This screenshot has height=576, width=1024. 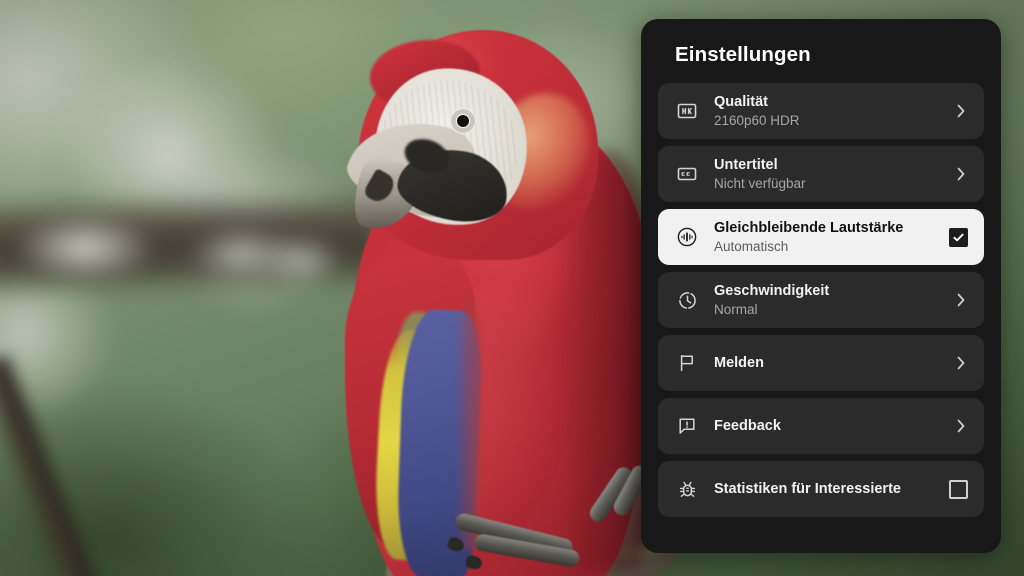 I want to click on settings-item-speed: Geschwindigkeit Normal, so click(x=821, y=300).